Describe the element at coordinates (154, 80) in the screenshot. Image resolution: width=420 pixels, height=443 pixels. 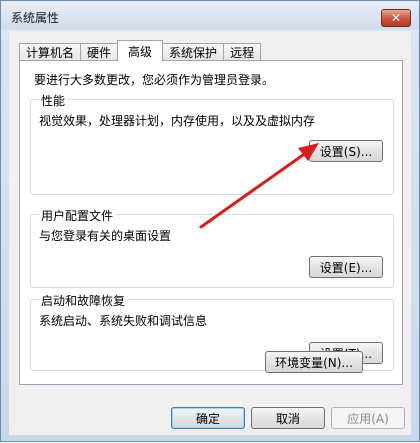
I see `admin-note: 要进行大多数更改，您必须作为管理员登录。` at that location.